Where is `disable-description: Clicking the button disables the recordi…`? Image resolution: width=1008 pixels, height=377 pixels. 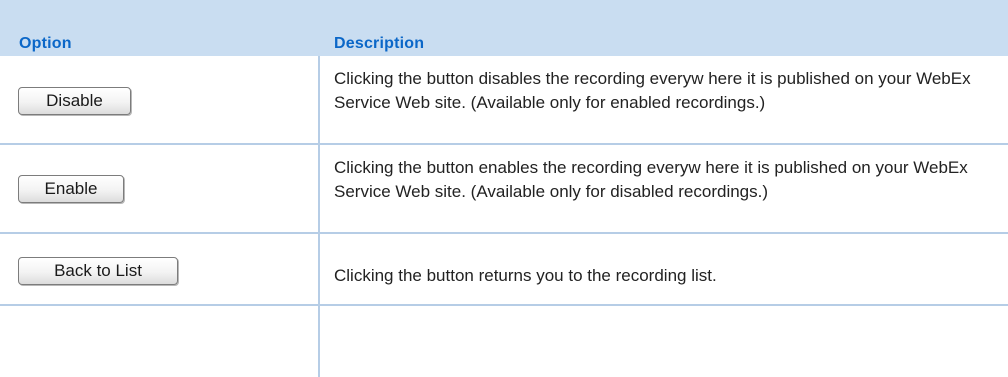 disable-description: Clicking the button disables the recordi… is located at coordinates (652, 90).